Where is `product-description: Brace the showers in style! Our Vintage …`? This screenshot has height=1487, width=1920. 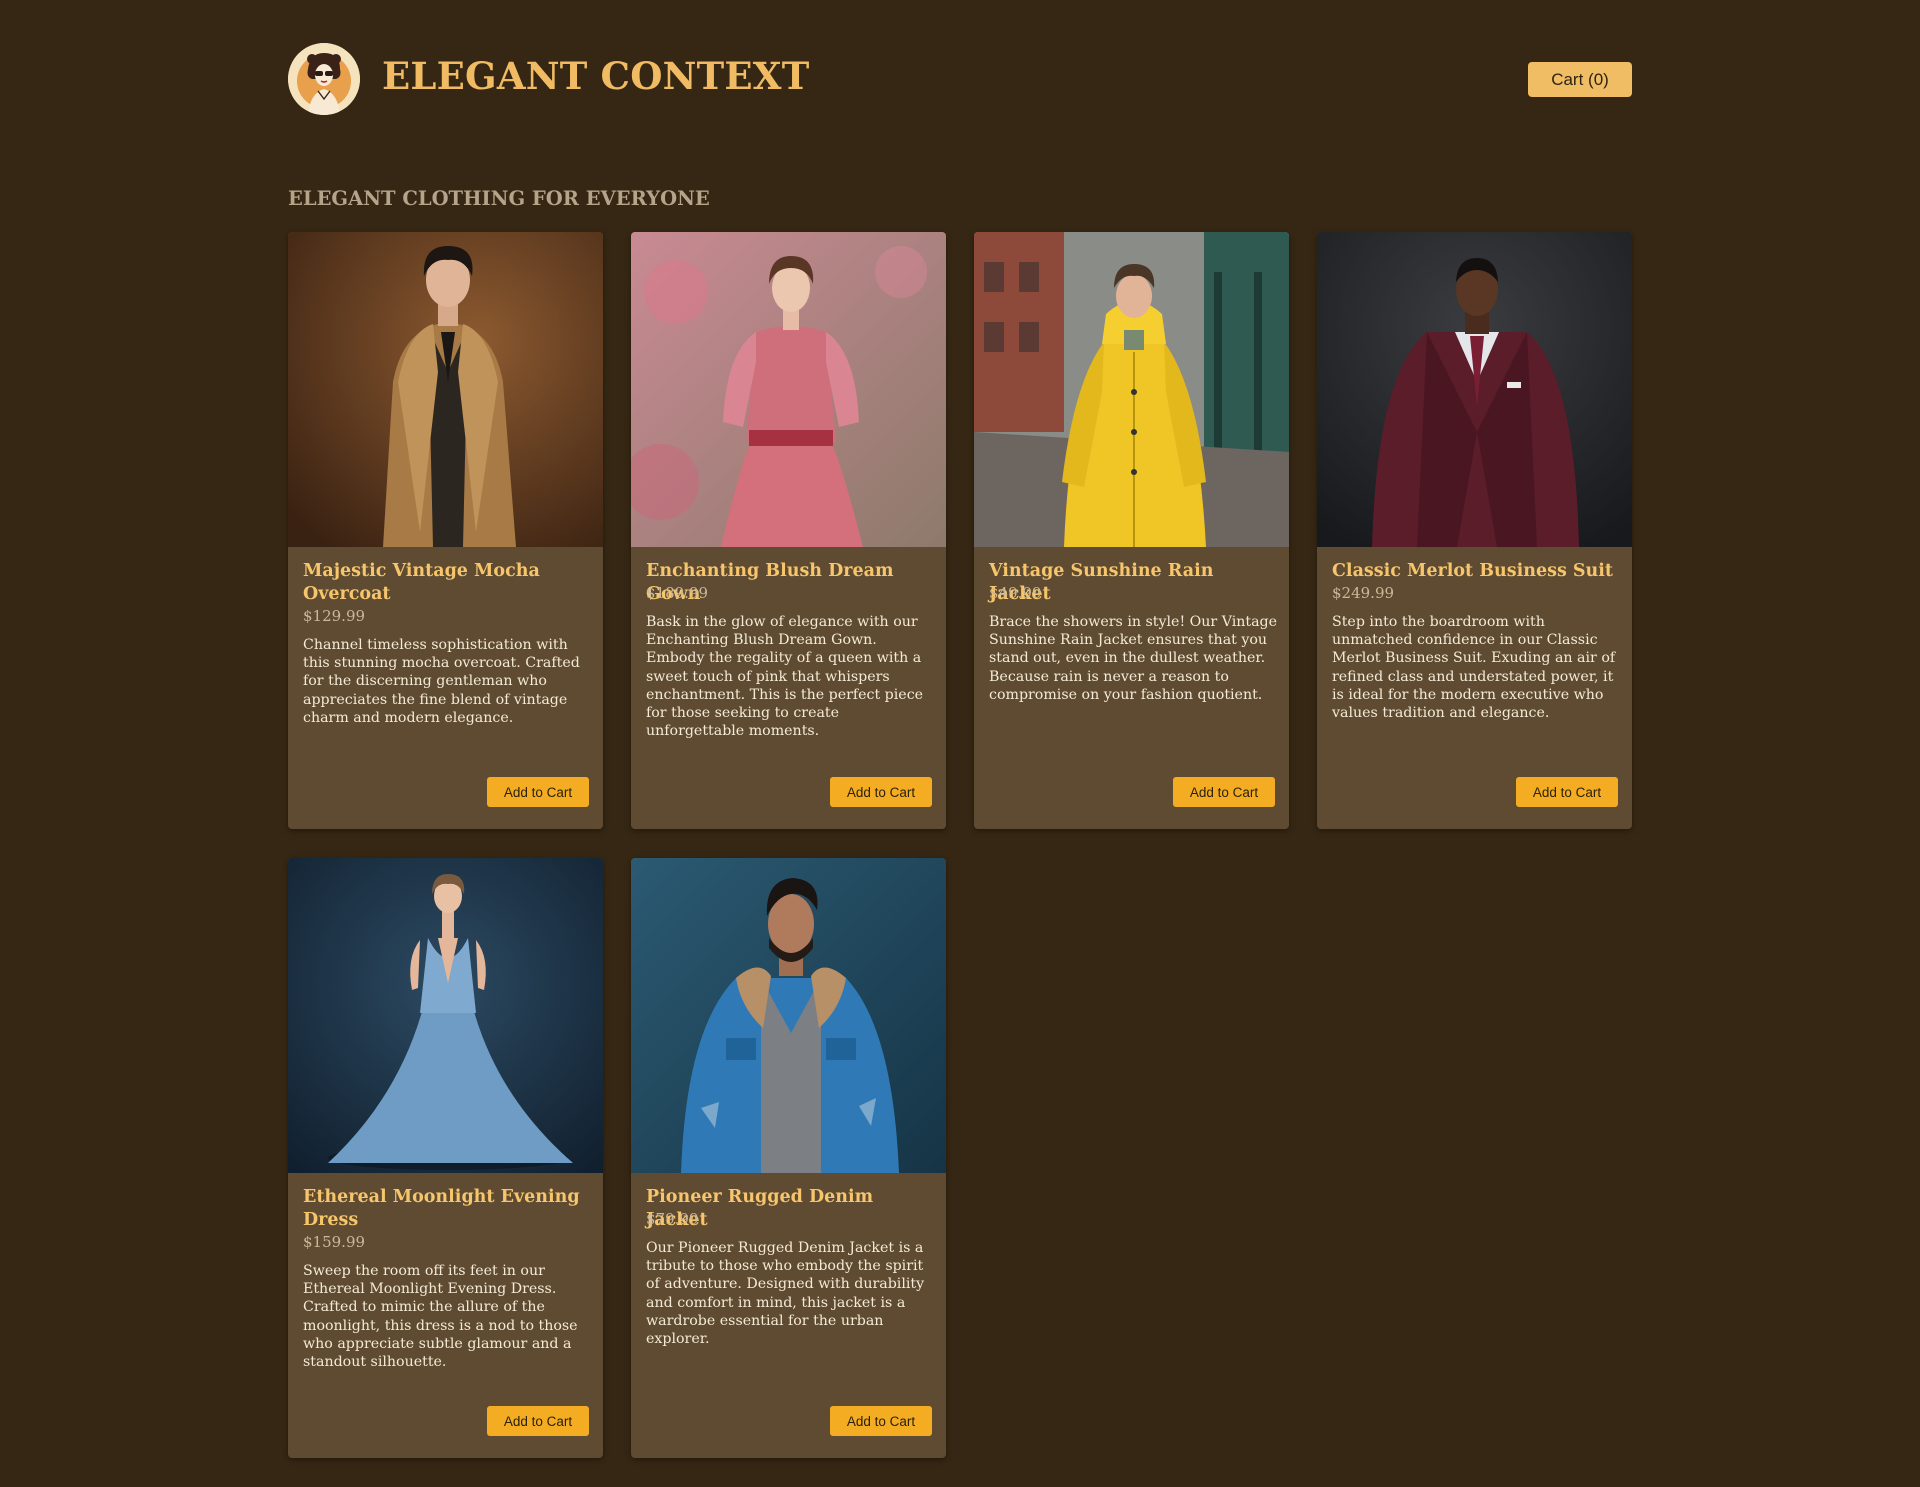 product-description: Brace the showers in style! Our Vintage … is located at coordinates (1133, 658).